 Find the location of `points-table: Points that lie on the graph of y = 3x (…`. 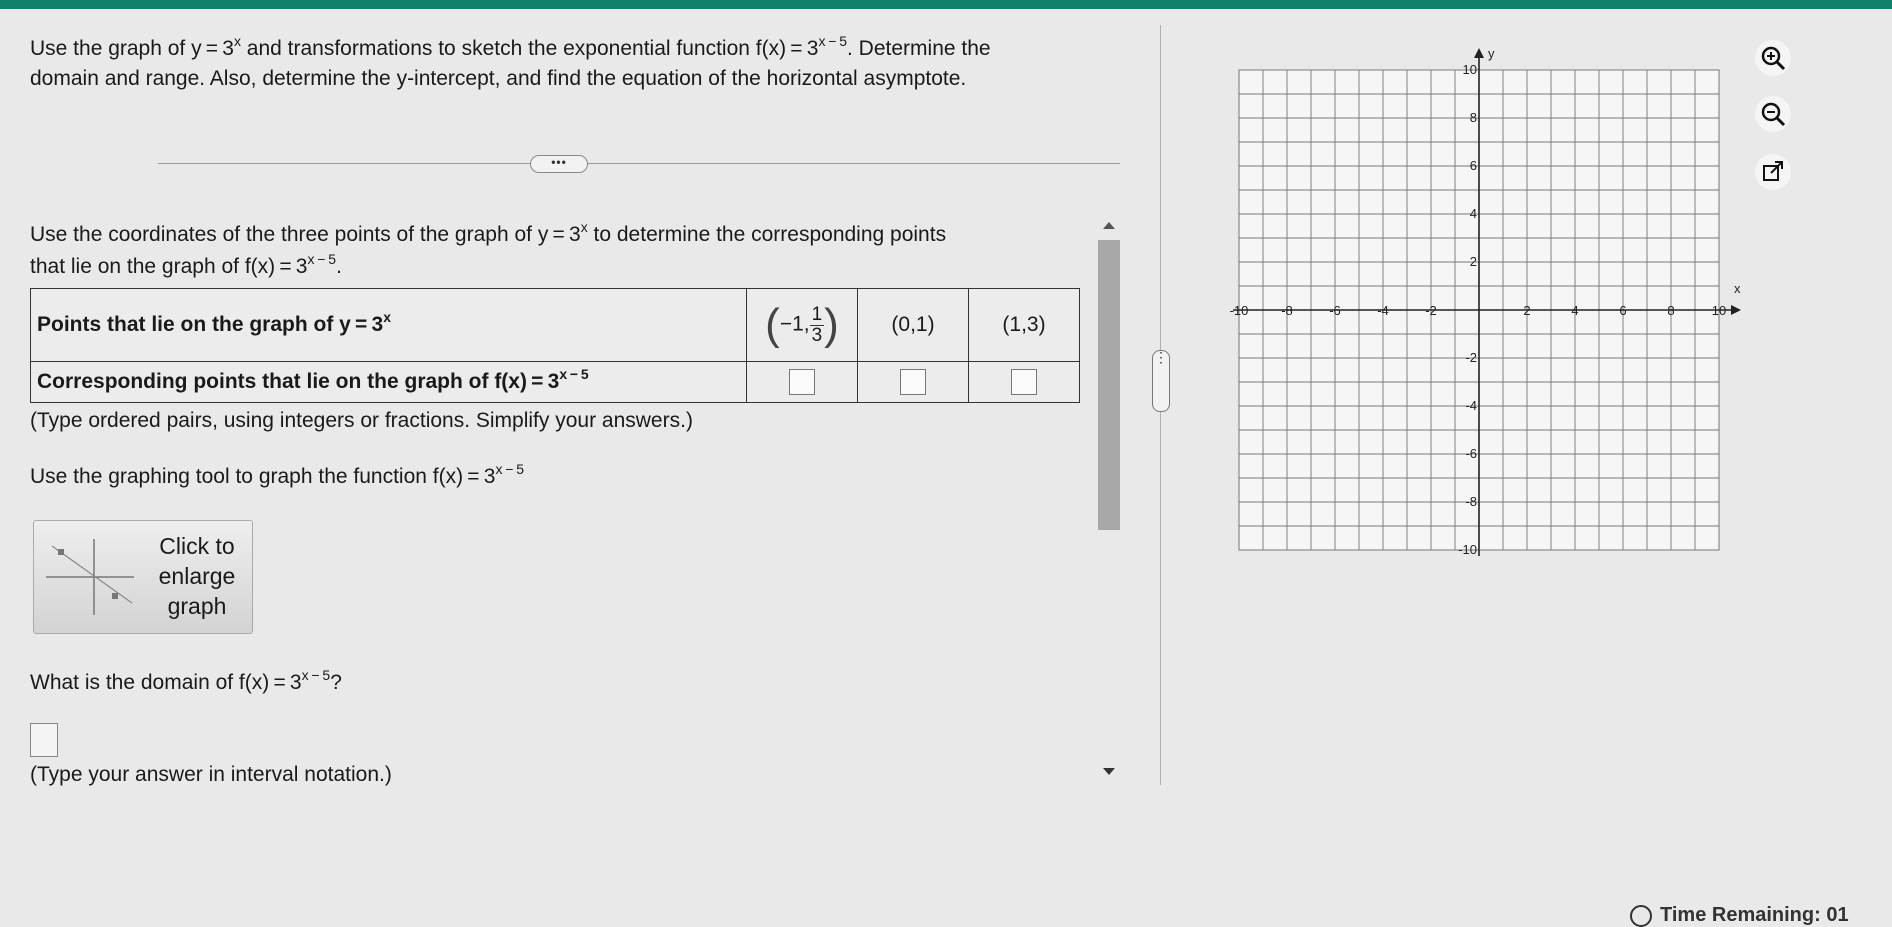

points-table: Points that lie on the graph of y = 3x (… is located at coordinates (555, 345).